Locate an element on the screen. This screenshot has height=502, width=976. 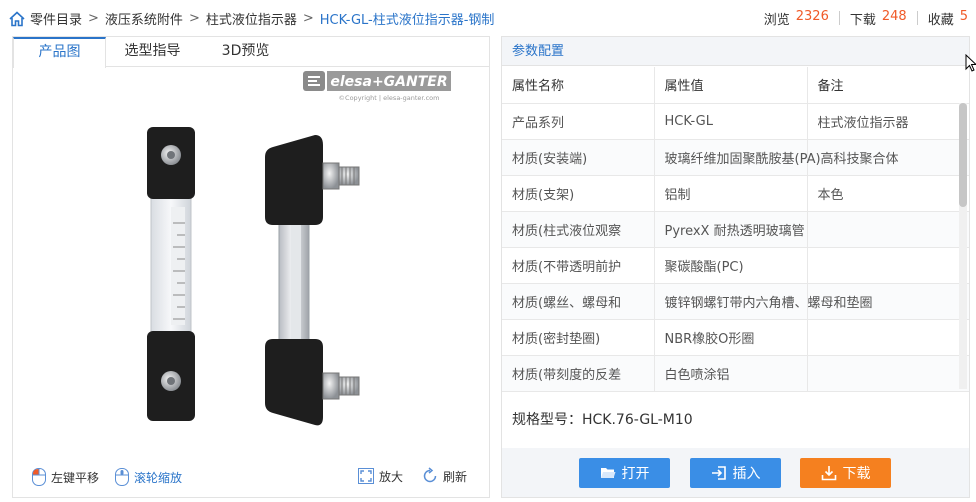
tab-3d-preview: 3D预览 is located at coordinates (245, 52).